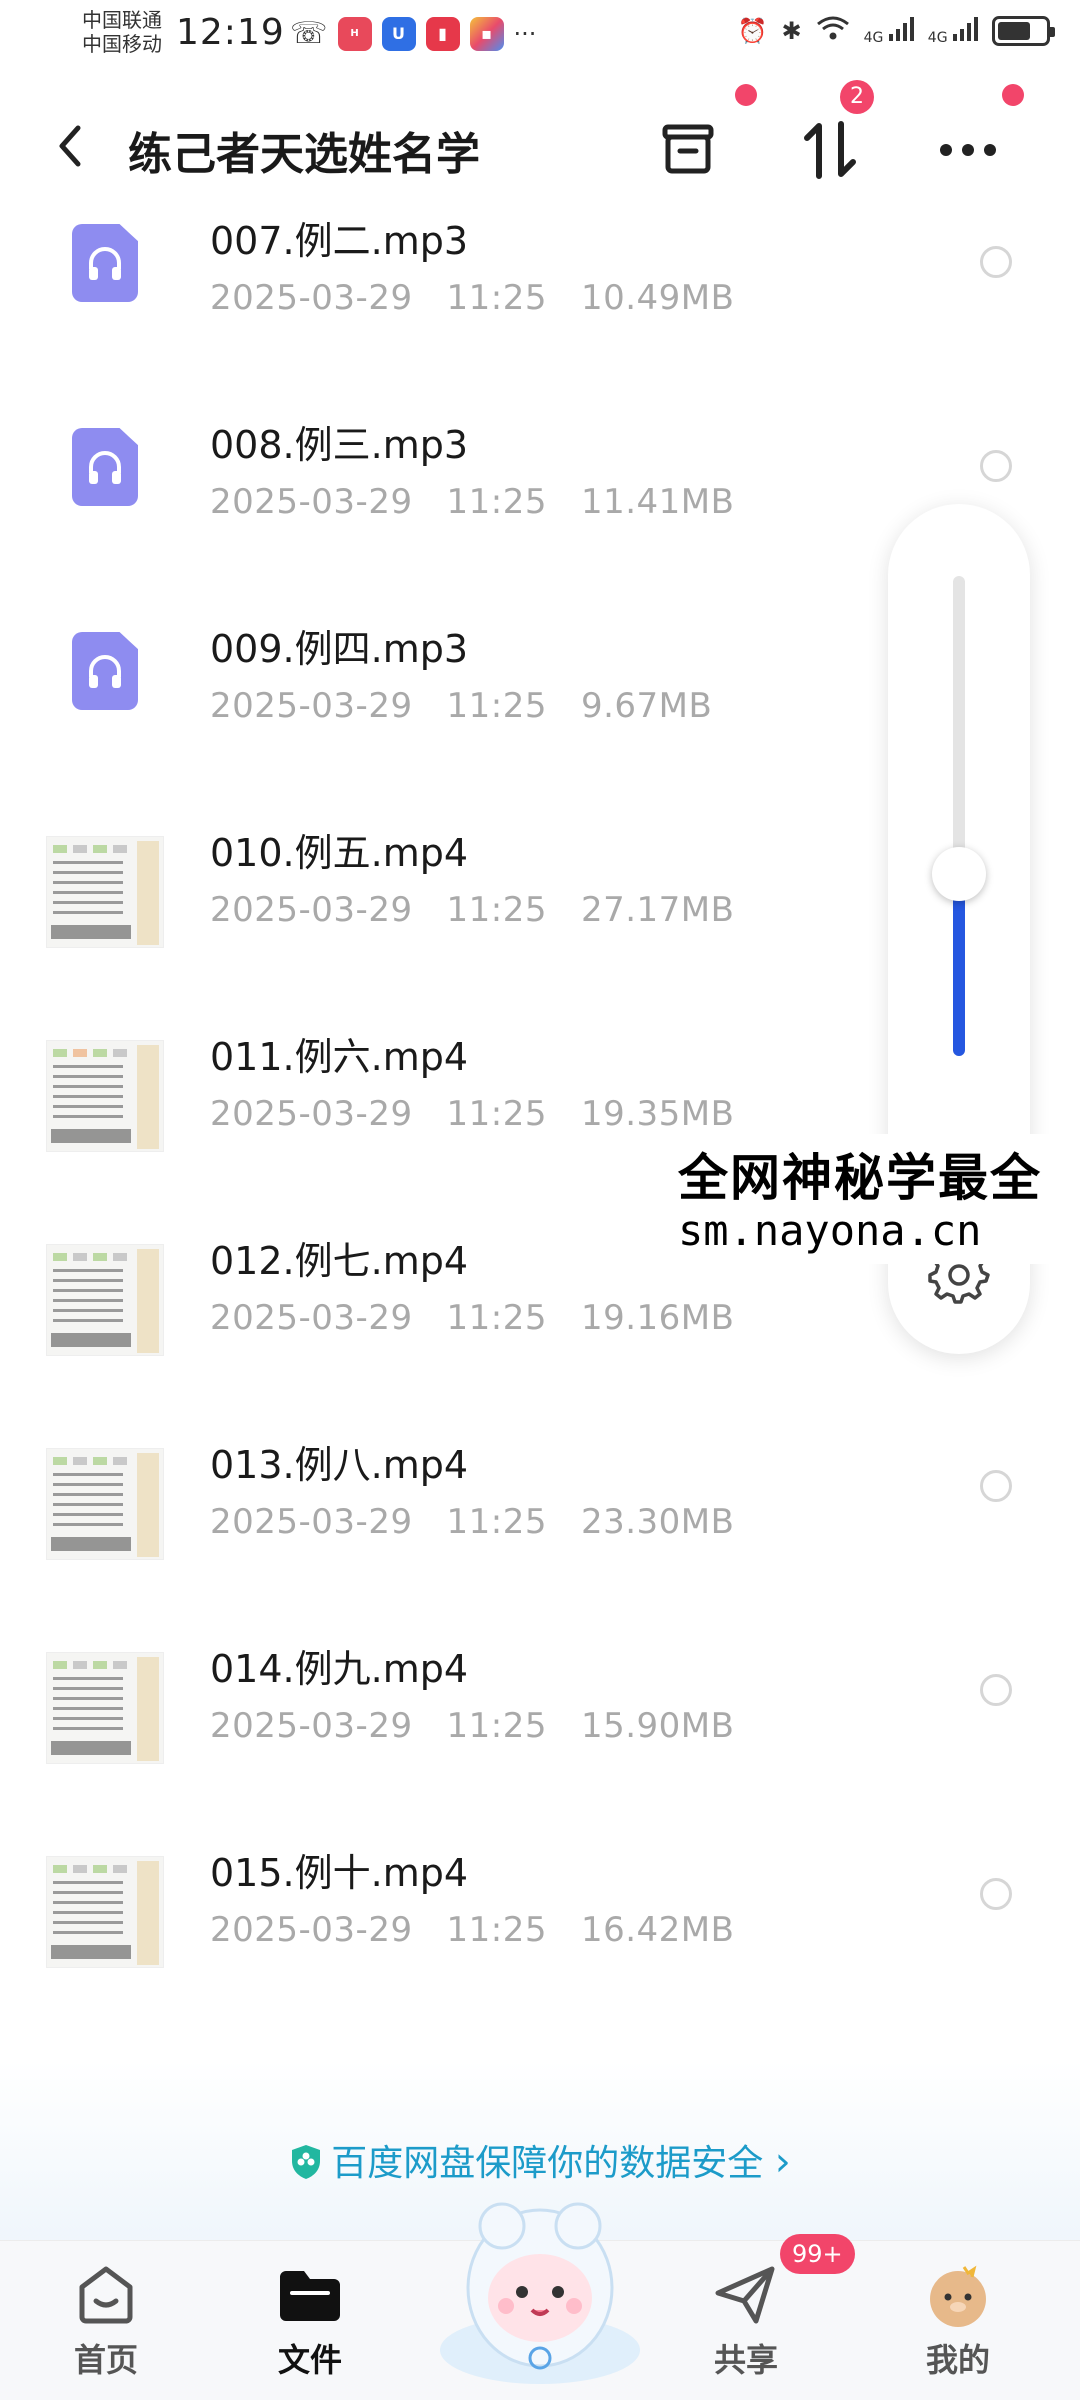  What do you see at coordinates (782, 2162) in the screenshot?
I see `chevron-right-icon: ›` at bounding box center [782, 2162].